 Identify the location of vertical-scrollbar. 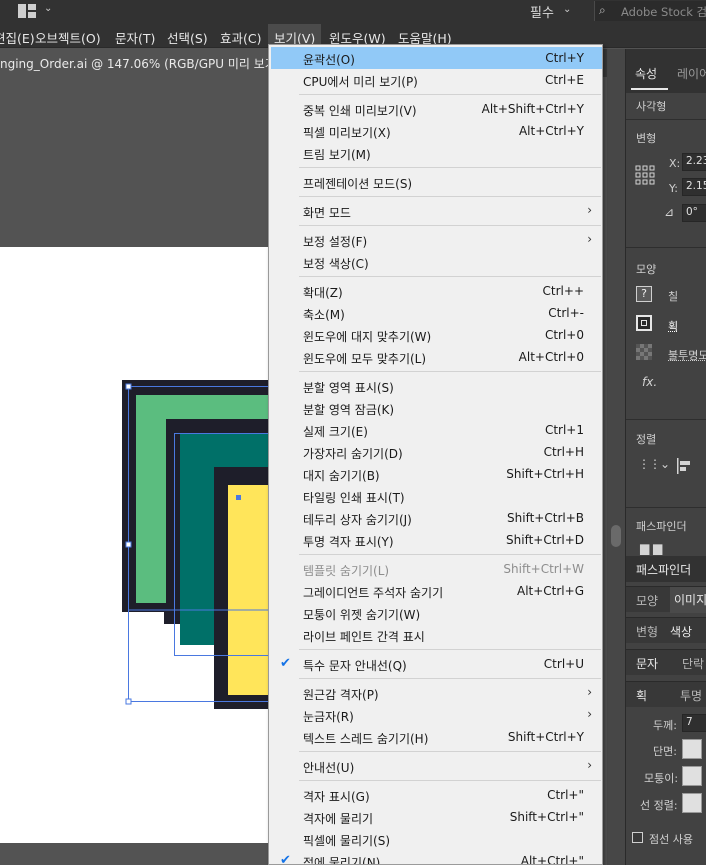
(616, 457).